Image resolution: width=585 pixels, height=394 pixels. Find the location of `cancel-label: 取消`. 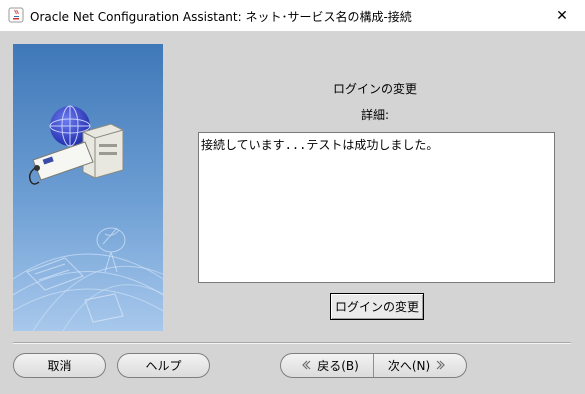

cancel-label: 取消 is located at coordinates (59, 366).